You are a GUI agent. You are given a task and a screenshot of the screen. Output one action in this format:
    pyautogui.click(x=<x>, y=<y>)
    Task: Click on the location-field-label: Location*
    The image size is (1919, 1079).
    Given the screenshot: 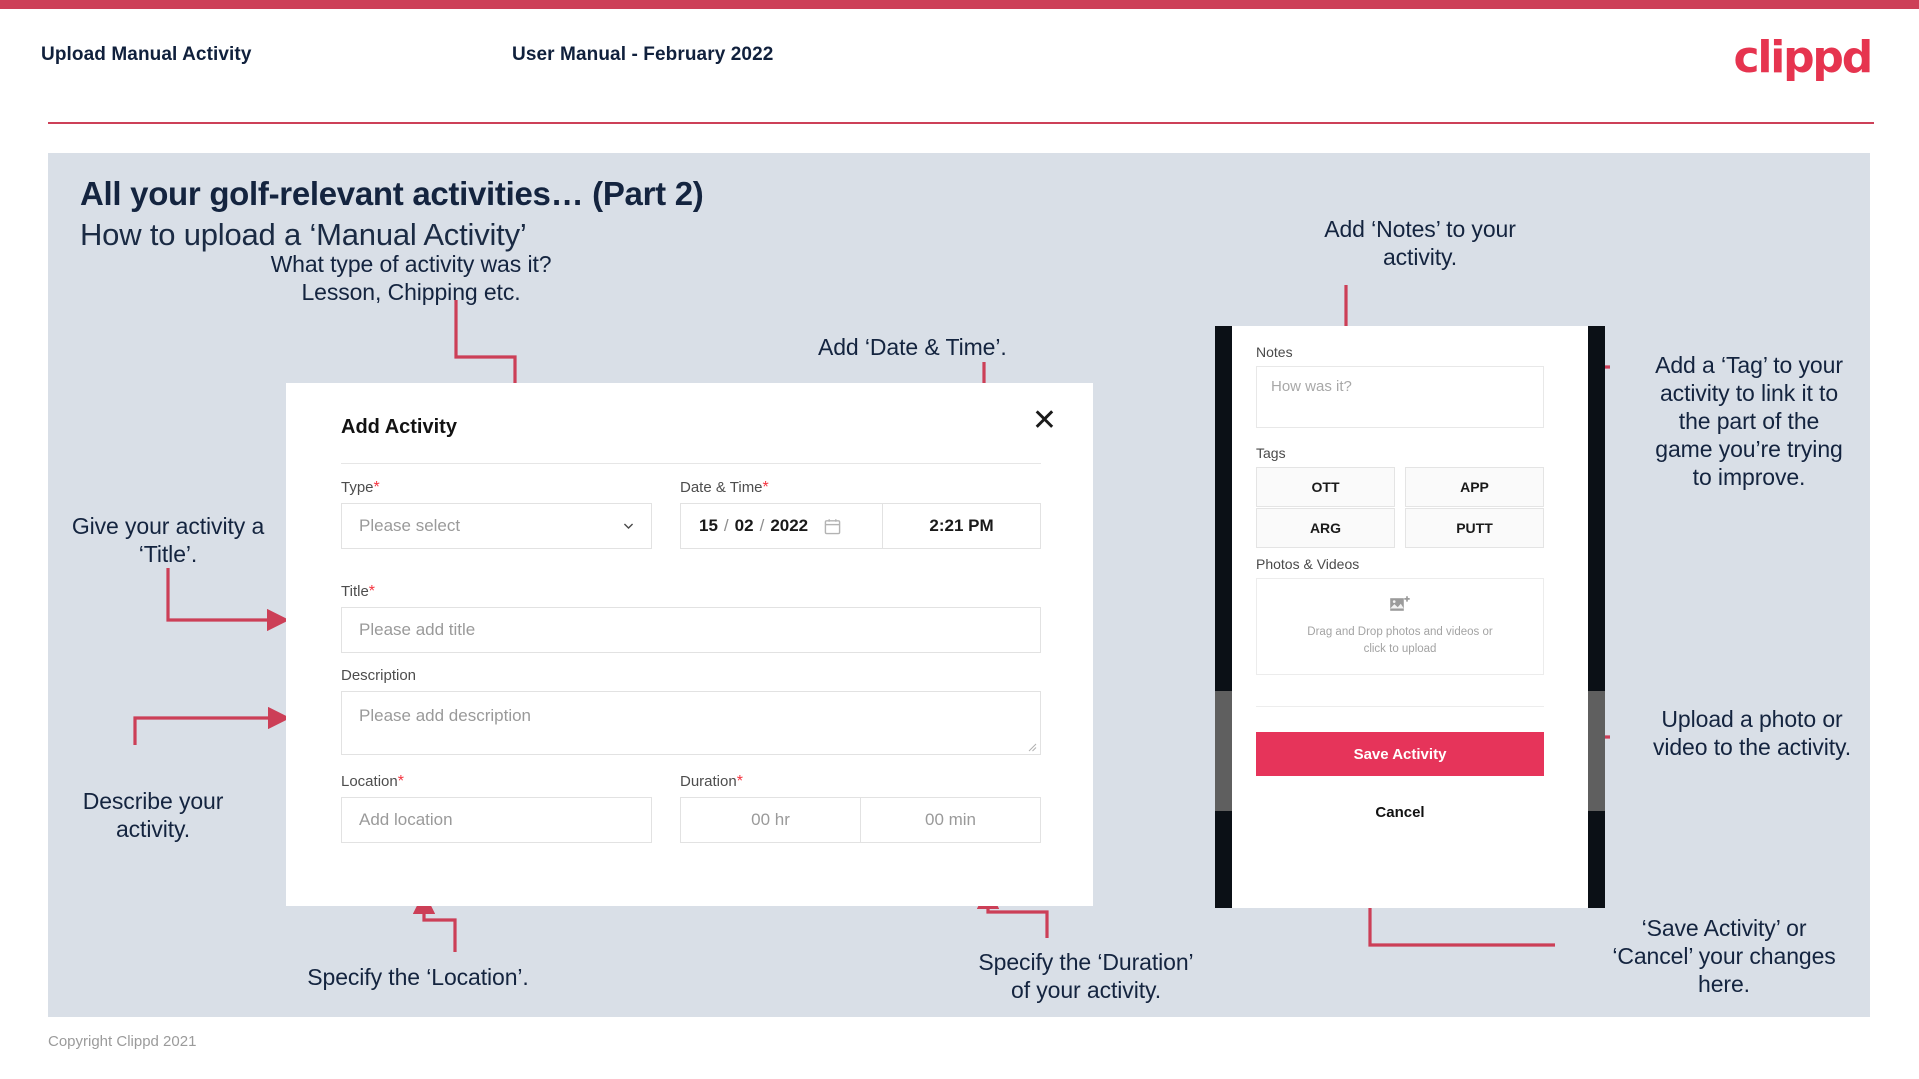 What is the action you would take?
    pyautogui.click(x=372, y=782)
    